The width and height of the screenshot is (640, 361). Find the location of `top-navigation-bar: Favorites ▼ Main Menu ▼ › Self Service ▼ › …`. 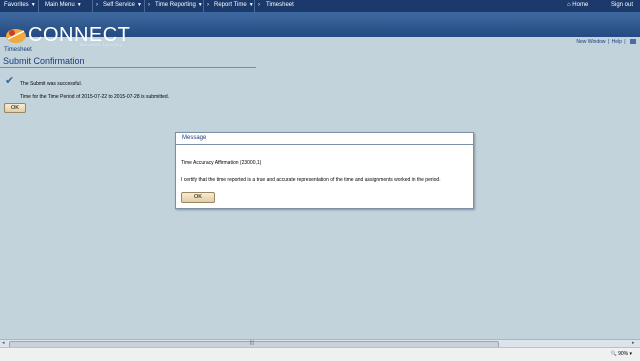

top-navigation-bar: Favorites ▼ Main Menu ▼ › Self Service ▼ › … is located at coordinates (320, 6).